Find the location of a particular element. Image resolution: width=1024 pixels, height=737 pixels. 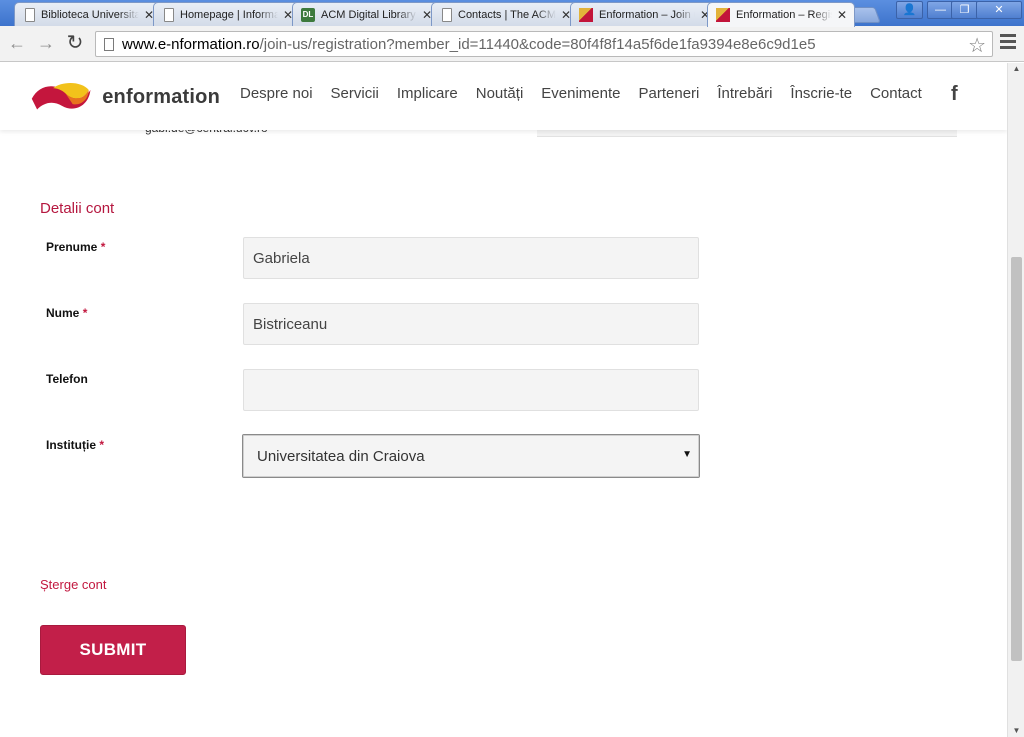

phone-label: Telefon is located at coordinates (67, 379).